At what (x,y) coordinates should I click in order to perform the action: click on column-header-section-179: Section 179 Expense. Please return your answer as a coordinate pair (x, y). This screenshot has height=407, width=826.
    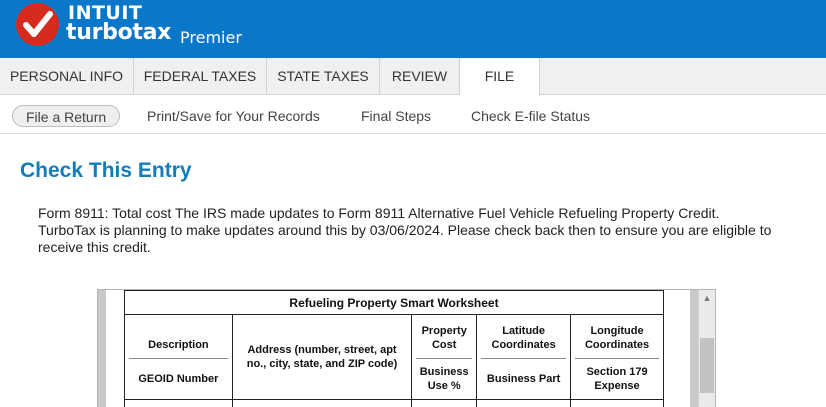
    Looking at the image, I should click on (617, 379).